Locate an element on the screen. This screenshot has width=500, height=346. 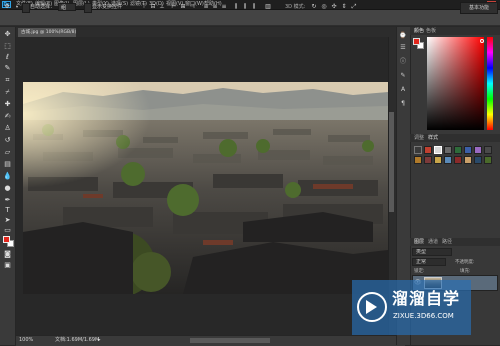
lock-label: 锁定: is located at coordinates (419, 271).